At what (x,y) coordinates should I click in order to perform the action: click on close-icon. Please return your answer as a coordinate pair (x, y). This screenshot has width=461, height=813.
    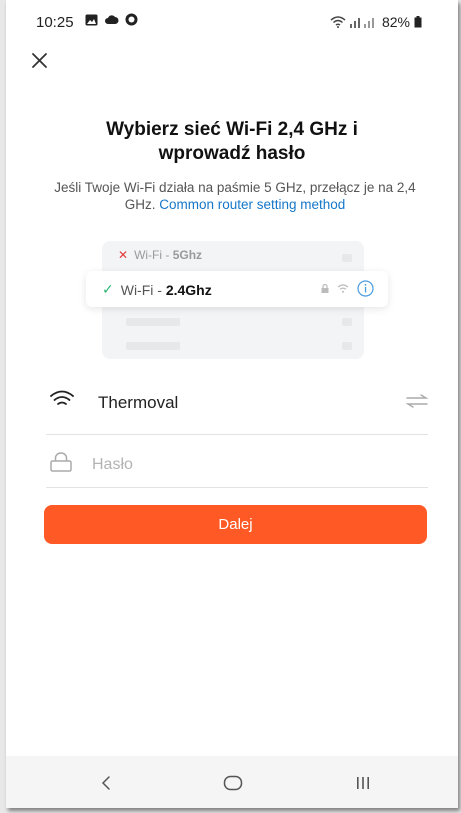
    Looking at the image, I should click on (39, 60).